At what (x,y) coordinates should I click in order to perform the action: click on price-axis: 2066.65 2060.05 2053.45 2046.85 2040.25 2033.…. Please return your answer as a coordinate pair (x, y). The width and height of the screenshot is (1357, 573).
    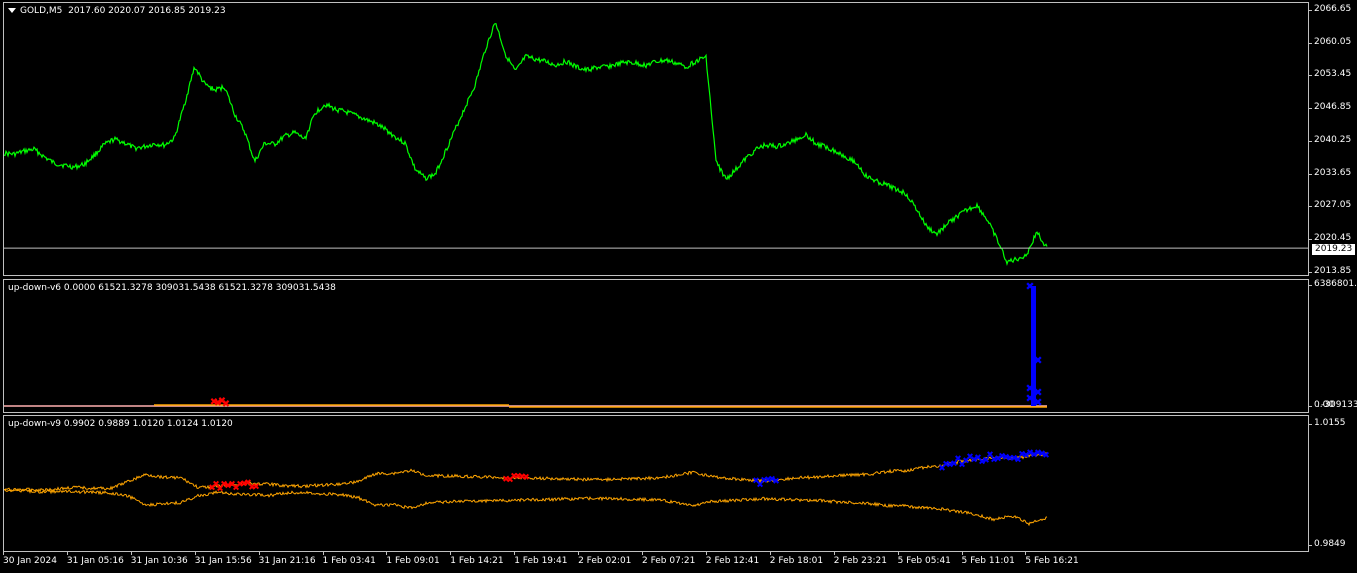
    Looking at the image, I should click on (1332, 139).